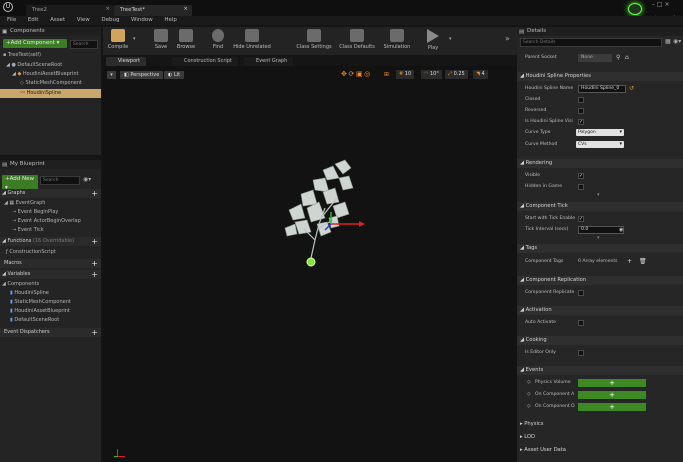 This screenshot has height=462, width=683. What do you see at coordinates (60, 180) in the screenshot?
I see `blueprint-search-input: Search` at bounding box center [60, 180].